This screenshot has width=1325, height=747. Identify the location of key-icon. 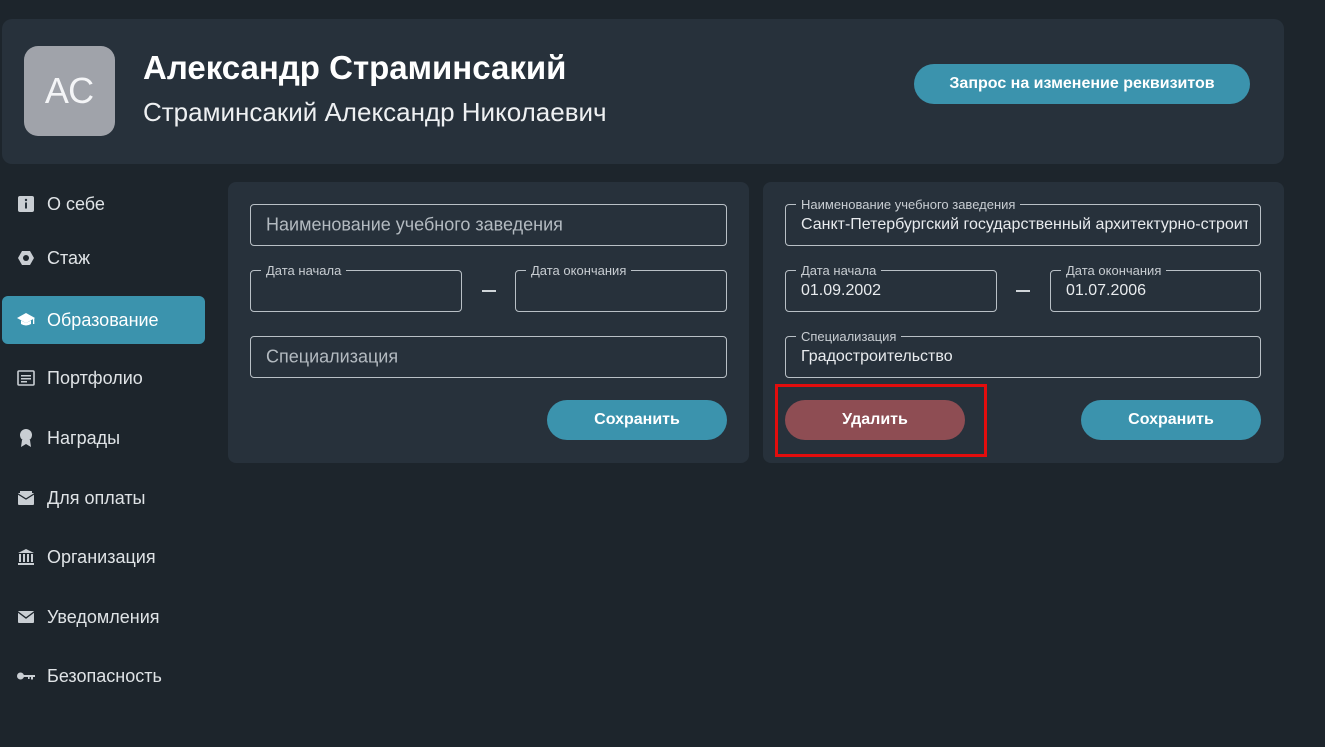
(26, 676).